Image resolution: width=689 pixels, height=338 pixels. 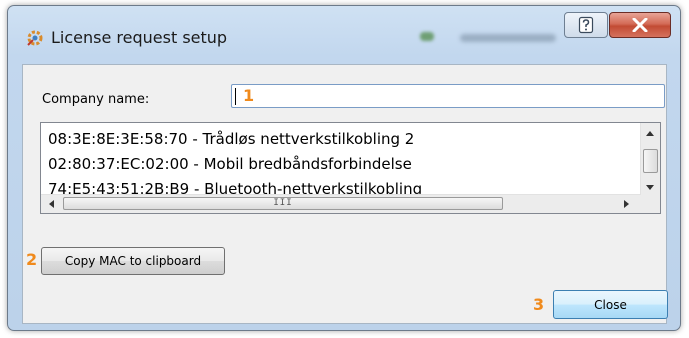 What do you see at coordinates (508, 38) in the screenshot?
I see `background-blur-text` at bounding box center [508, 38].